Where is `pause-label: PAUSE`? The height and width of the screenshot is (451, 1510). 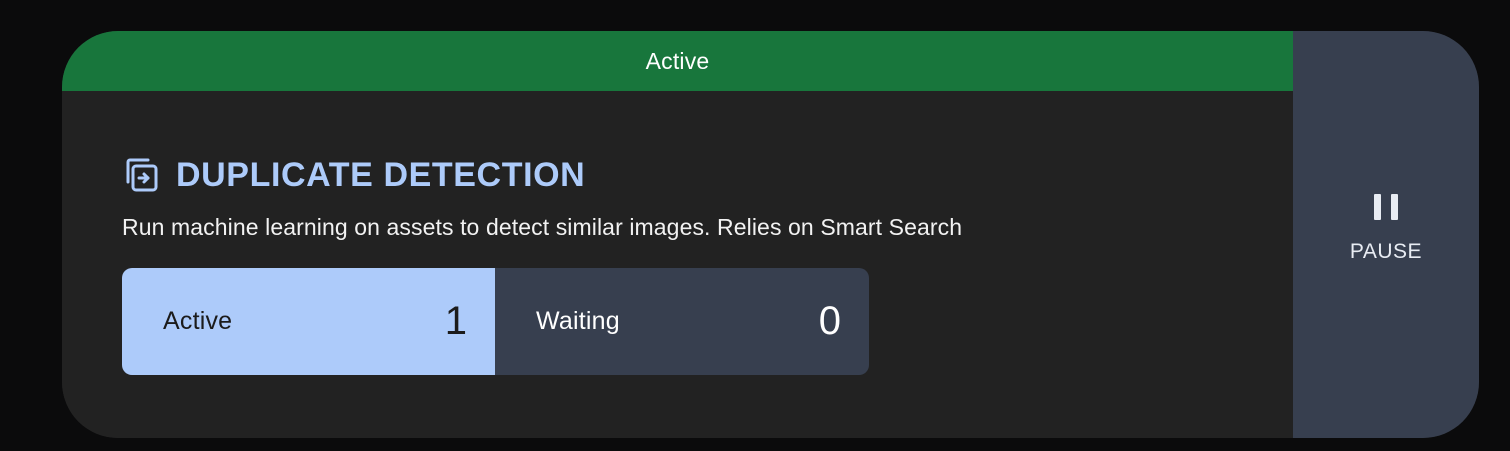
pause-label: PAUSE is located at coordinates (1386, 251).